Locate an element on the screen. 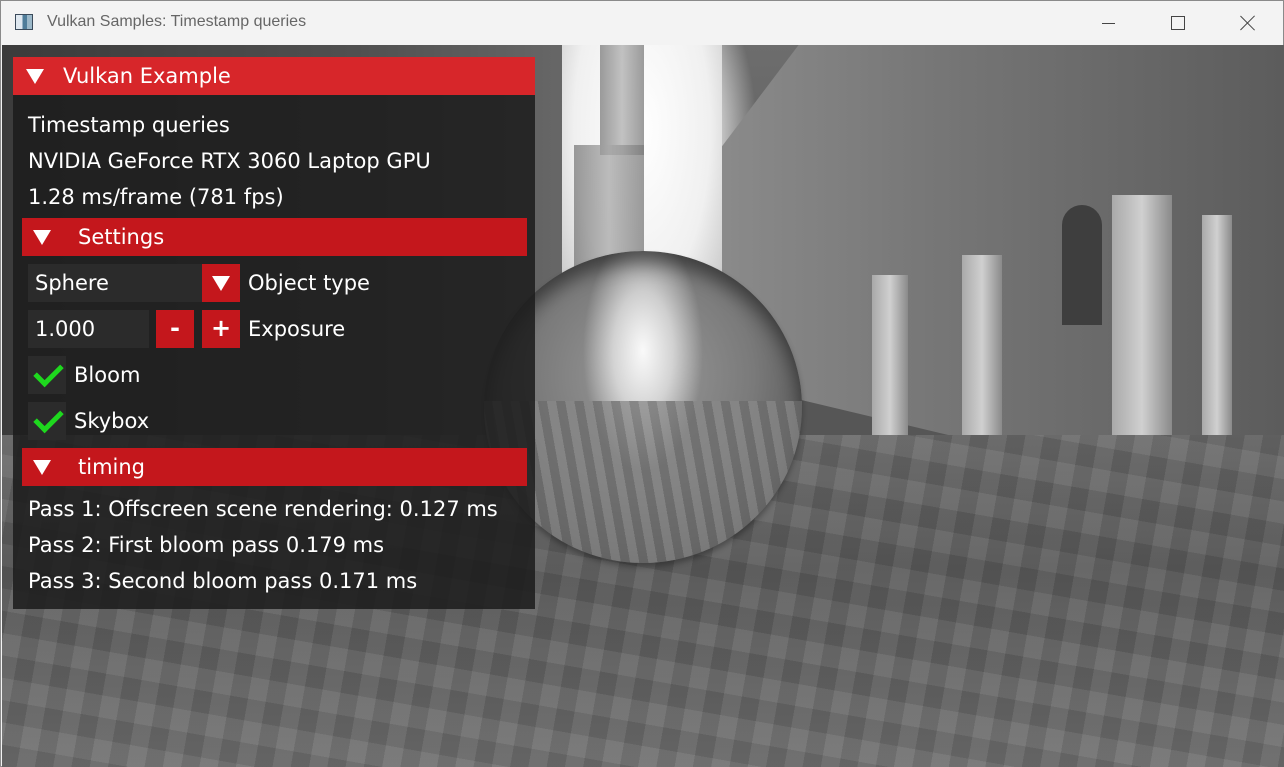  exposure-input: 1.000 is located at coordinates (88, 329).